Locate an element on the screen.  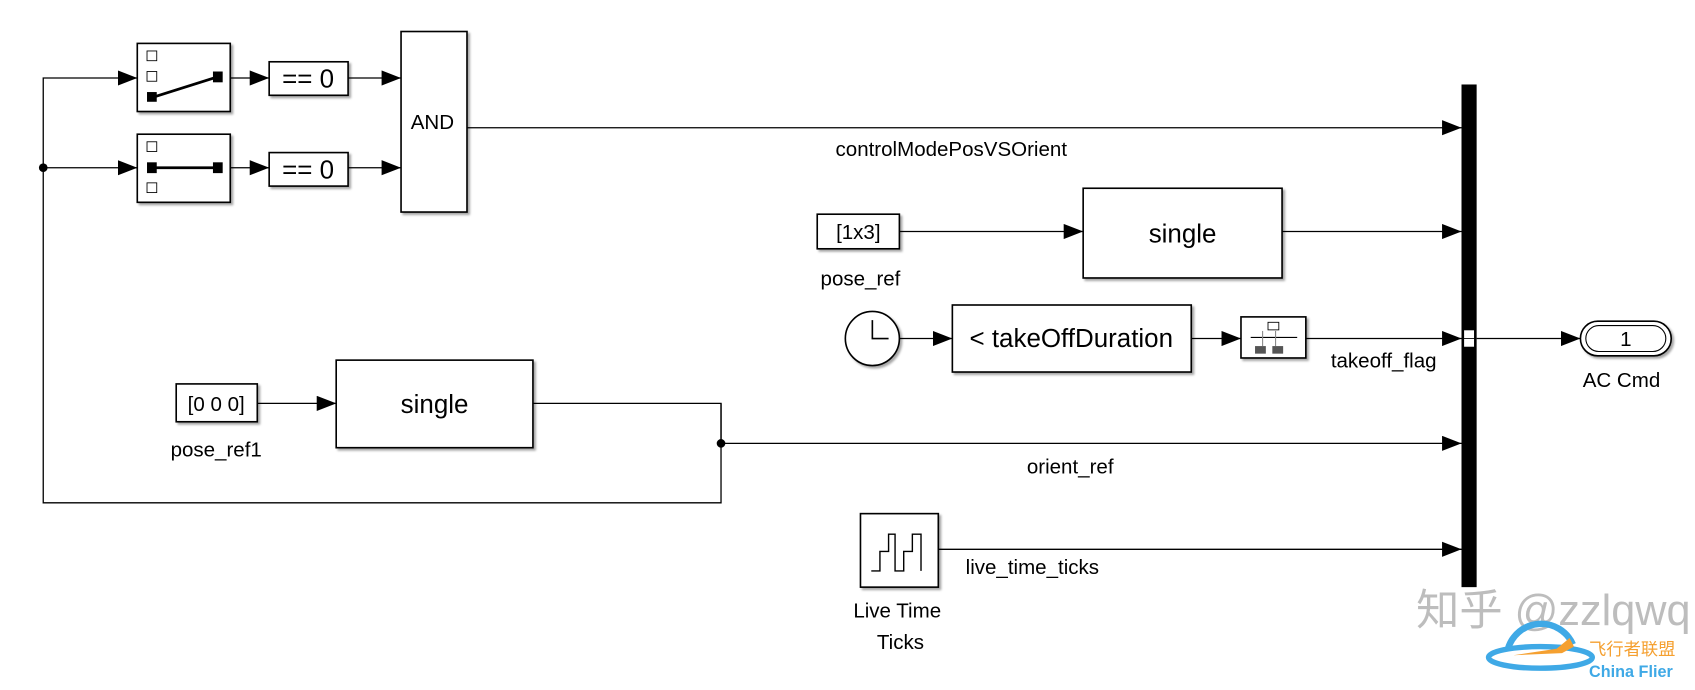
compare-takeoff-duration: < takeOffDuration is located at coordinates (1072, 338).